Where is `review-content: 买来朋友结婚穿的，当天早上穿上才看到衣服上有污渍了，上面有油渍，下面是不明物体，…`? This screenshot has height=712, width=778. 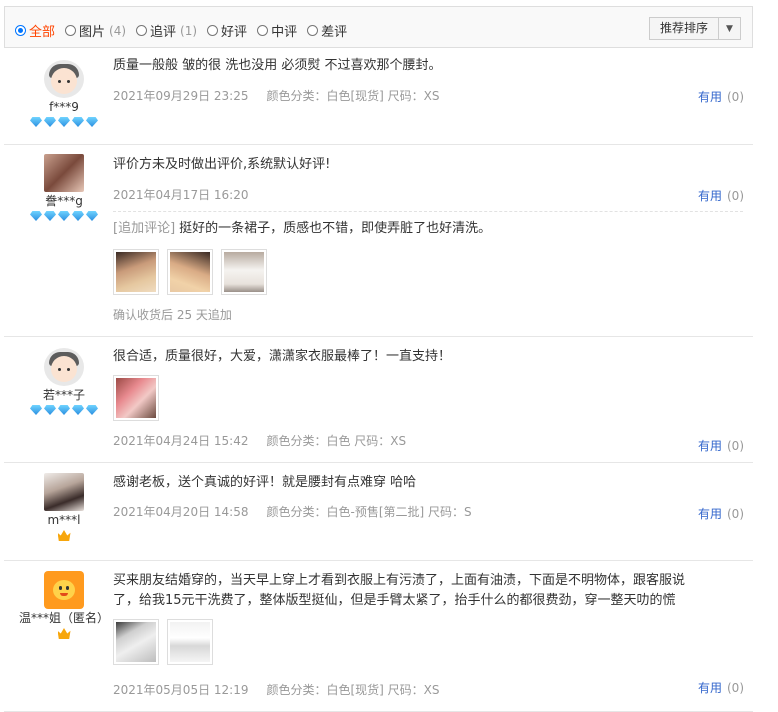
review-content: 买来朋友结婚穿的，当天早上穿上才看到衣服上有污渍了，上面有油渍，下面是不明物体，… is located at coordinates (428, 634).